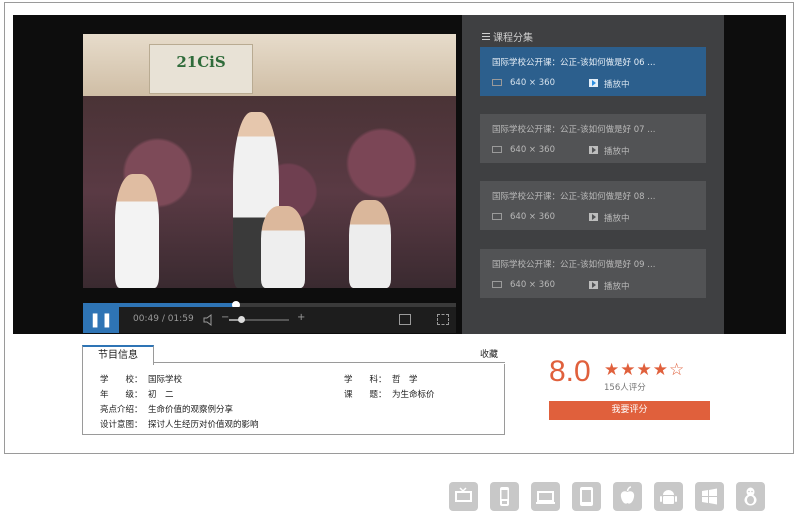 This screenshot has width=798, height=517. What do you see at coordinates (413, 395) in the screenshot?
I see `info-value: 为生命标价` at bounding box center [413, 395].